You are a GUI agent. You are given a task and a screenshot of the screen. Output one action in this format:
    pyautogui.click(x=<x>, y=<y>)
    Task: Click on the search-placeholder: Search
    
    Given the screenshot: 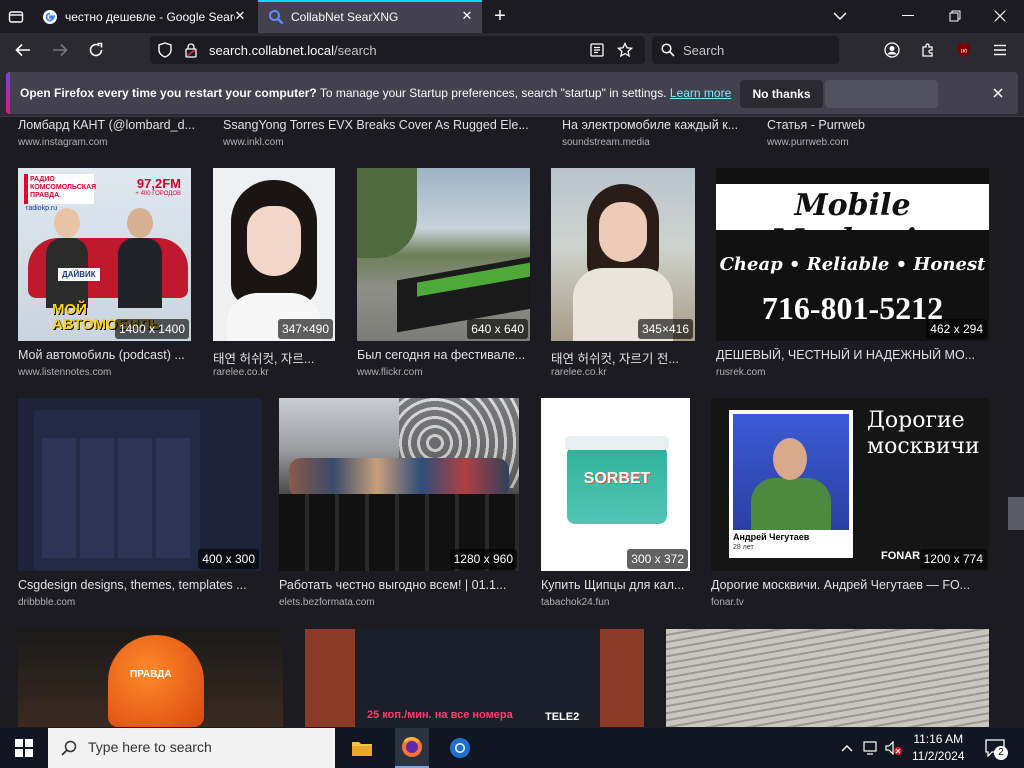 What is the action you would take?
    pyautogui.click(x=704, y=50)
    